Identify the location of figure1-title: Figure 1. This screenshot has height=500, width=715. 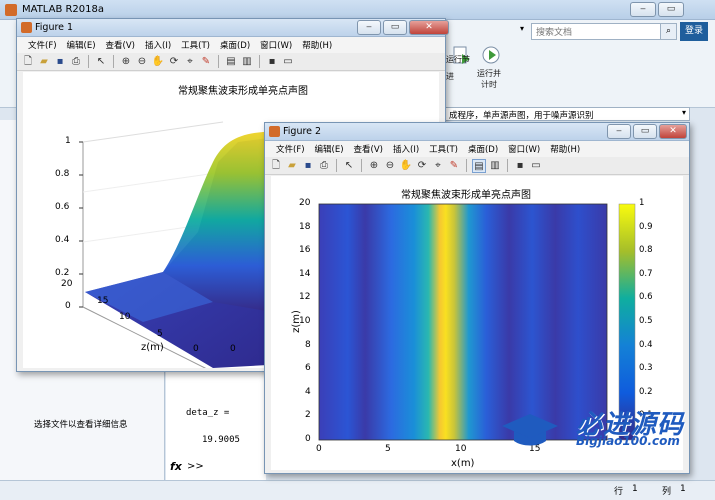
(54, 27).